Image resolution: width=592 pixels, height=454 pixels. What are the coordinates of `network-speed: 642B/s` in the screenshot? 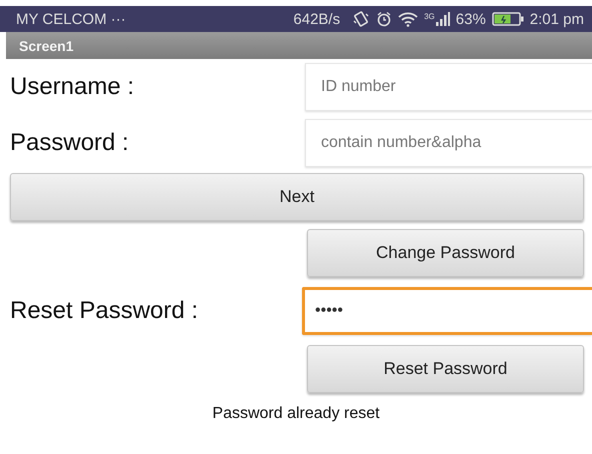 It's located at (316, 19).